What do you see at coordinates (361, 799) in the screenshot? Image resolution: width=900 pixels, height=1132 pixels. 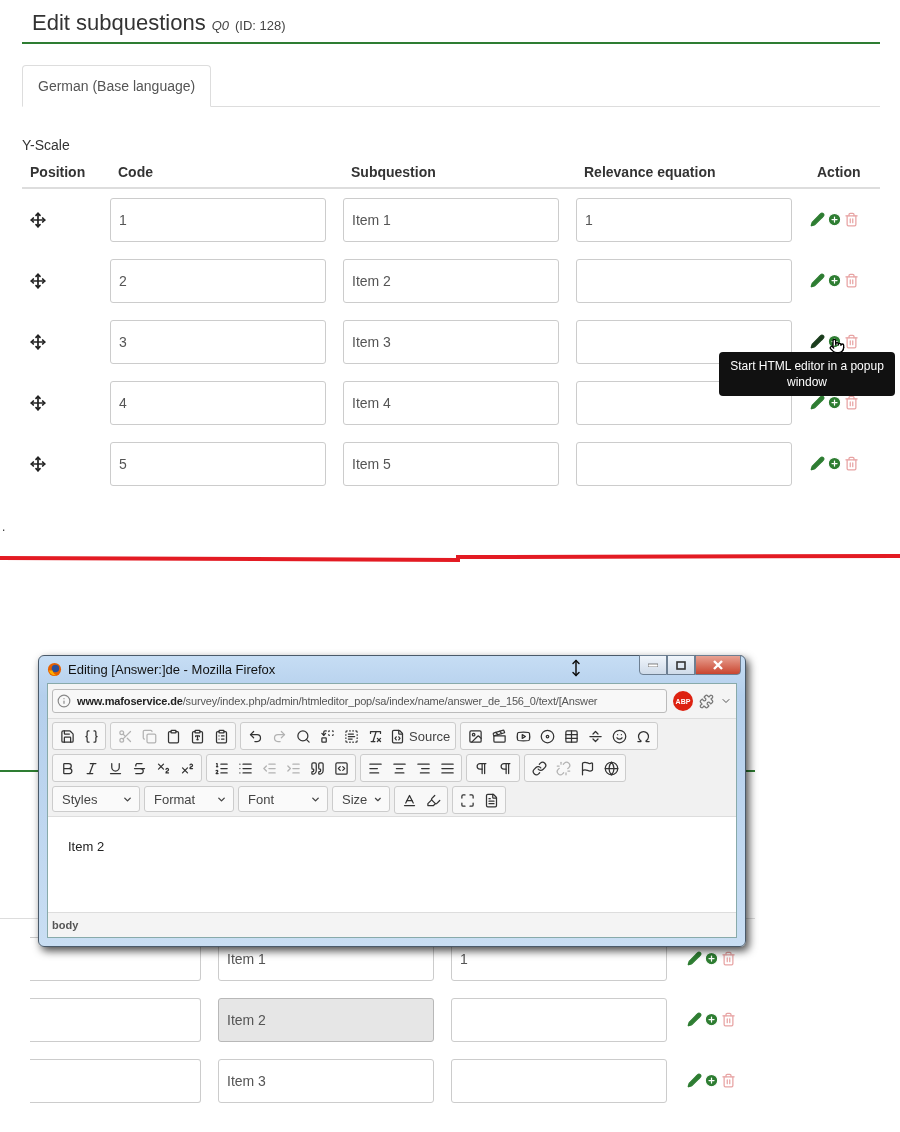 I see `format-dropdown: Size` at bounding box center [361, 799].